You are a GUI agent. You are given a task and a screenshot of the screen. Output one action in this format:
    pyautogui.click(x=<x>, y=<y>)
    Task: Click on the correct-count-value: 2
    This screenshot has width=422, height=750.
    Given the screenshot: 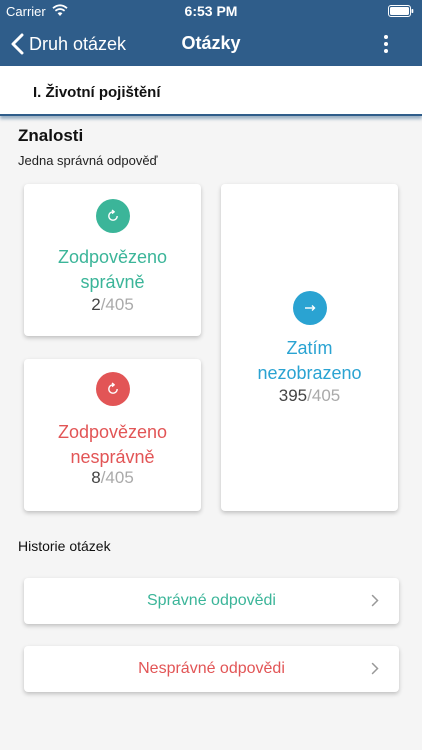 What is the action you would take?
    pyautogui.click(x=96, y=304)
    